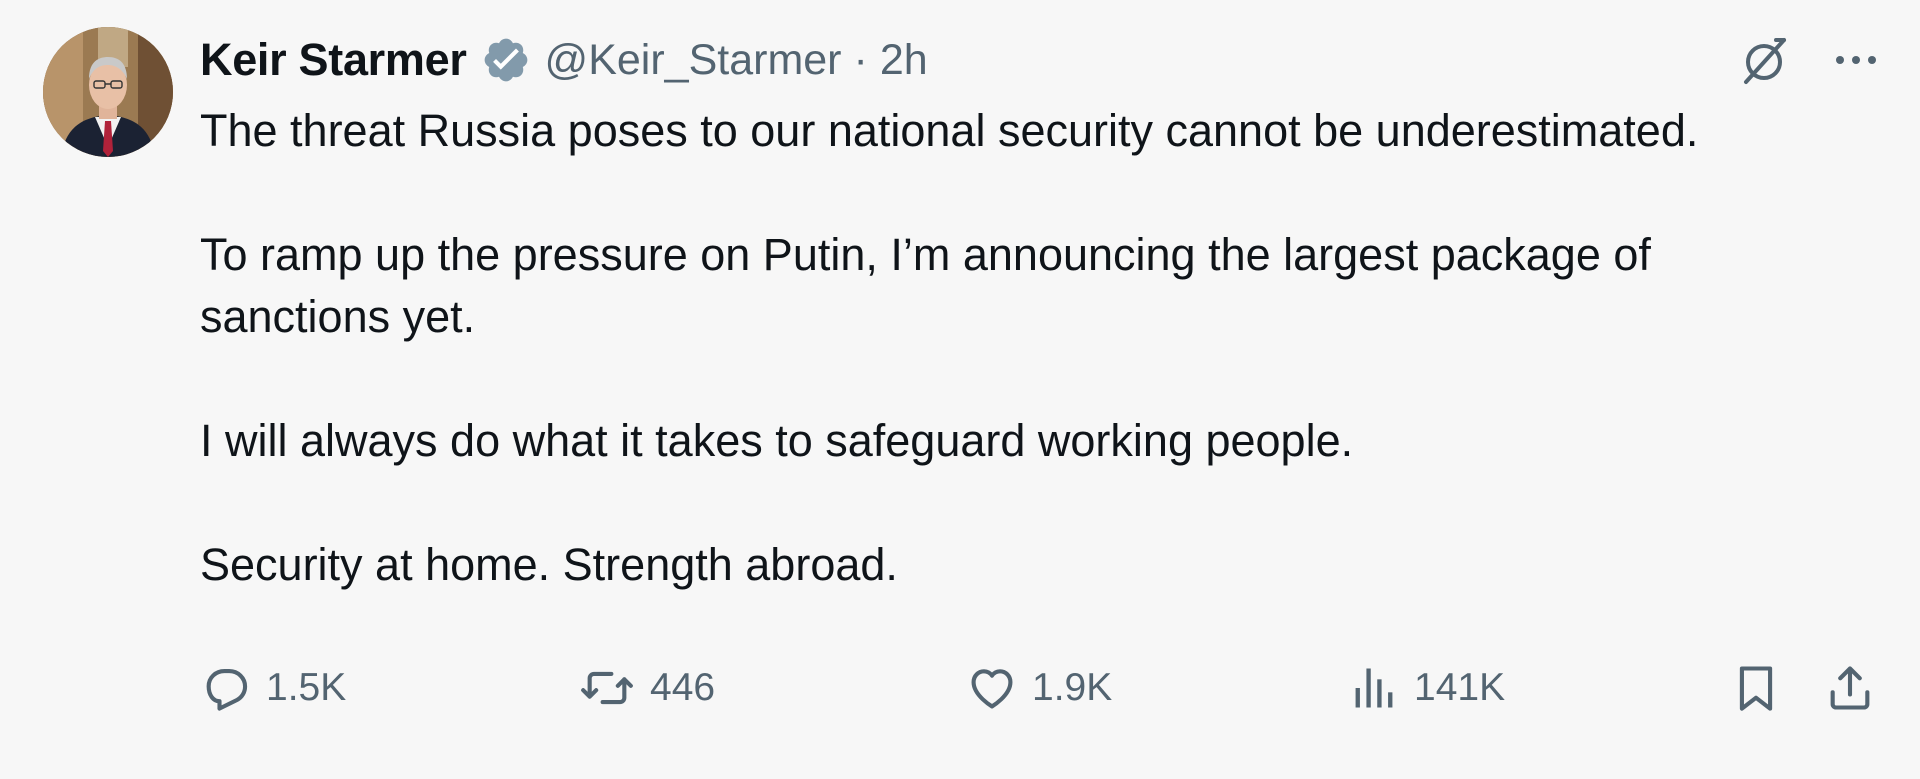 The height and width of the screenshot is (779, 1920). I want to click on share-button, so click(1850, 688).